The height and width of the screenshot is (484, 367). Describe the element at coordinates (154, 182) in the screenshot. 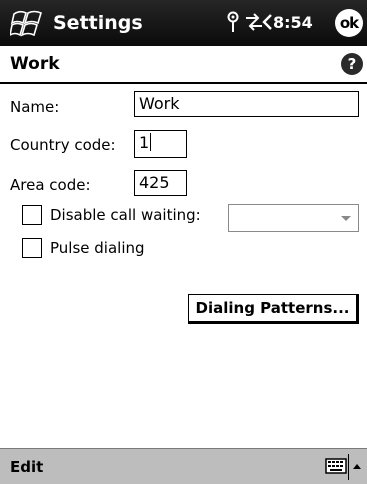

I see `area-code-value: 425` at that location.